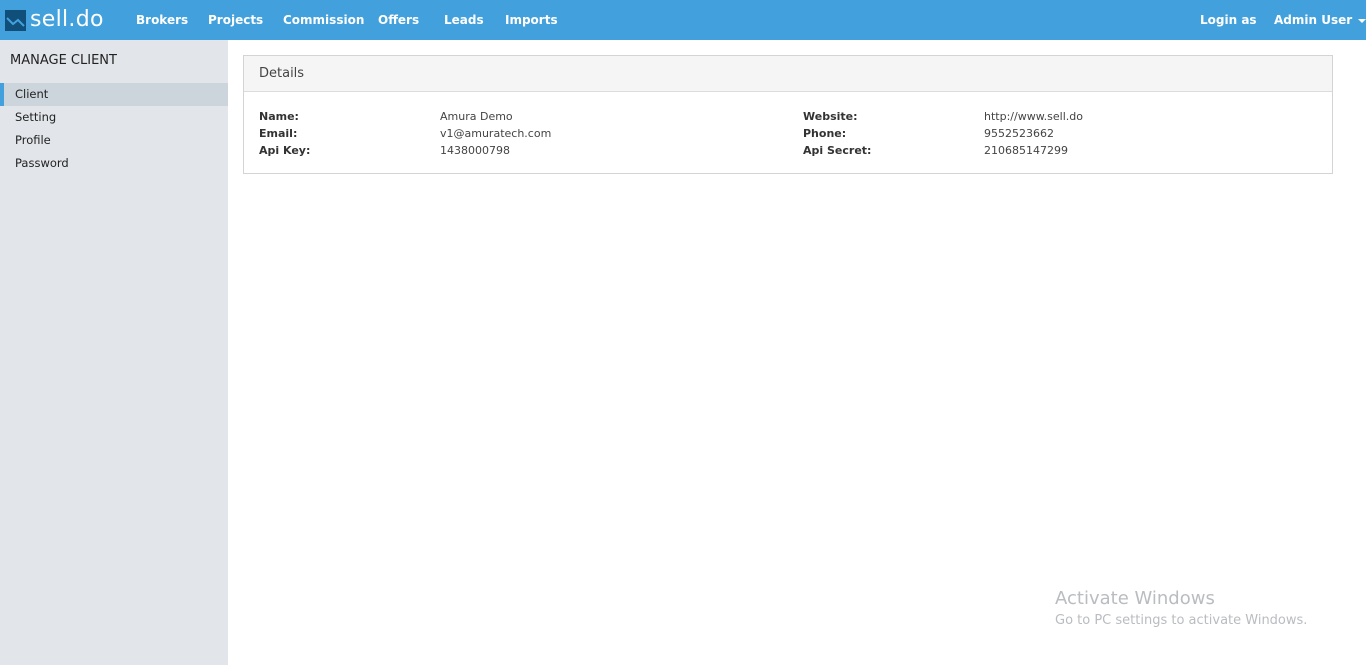 This screenshot has width=1366, height=665. What do you see at coordinates (398, 20) in the screenshot?
I see `nav-offers: Offers` at bounding box center [398, 20].